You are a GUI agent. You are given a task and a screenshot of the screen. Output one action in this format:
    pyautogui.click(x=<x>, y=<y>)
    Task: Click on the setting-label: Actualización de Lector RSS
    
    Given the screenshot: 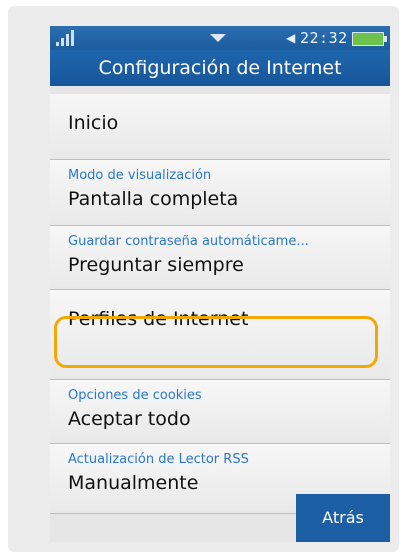 What is the action you would take?
    pyautogui.click(x=158, y=459)
    